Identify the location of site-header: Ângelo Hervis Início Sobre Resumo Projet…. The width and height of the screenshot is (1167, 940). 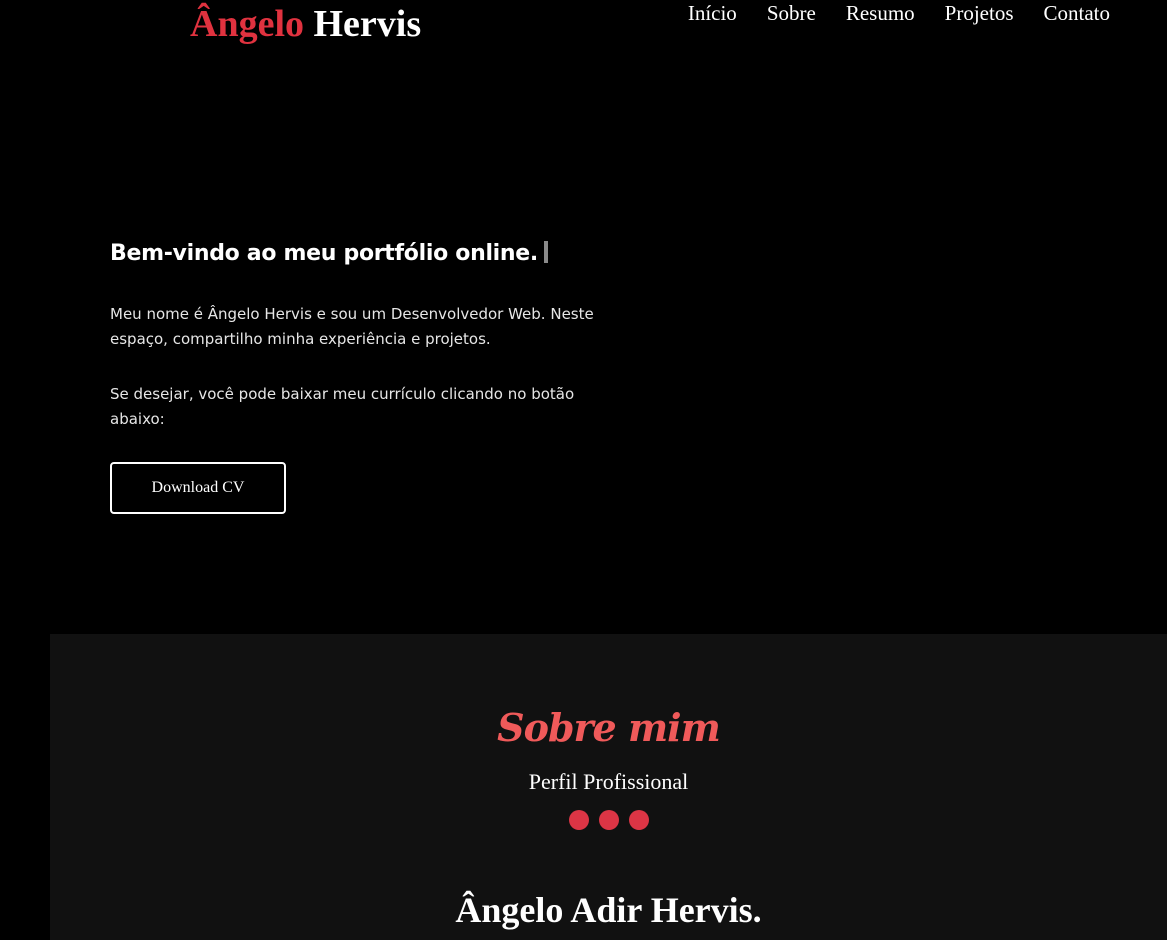
(583, 25).